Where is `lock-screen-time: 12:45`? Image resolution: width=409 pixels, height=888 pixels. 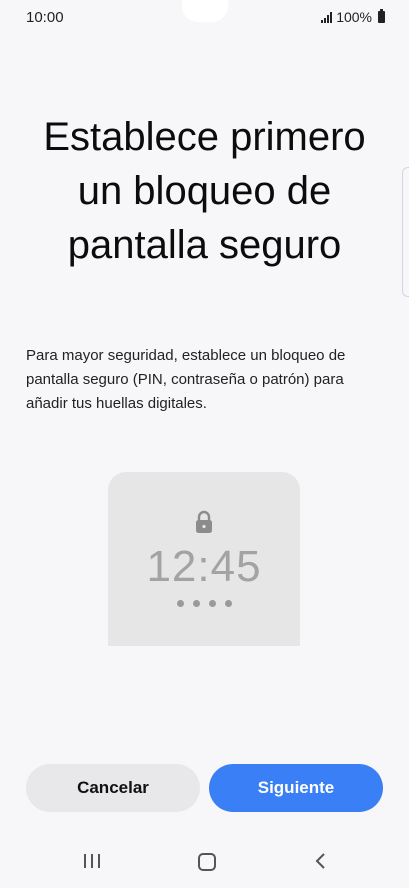 lock-screen-time: 12:45 is located at coordinates (204, 566).